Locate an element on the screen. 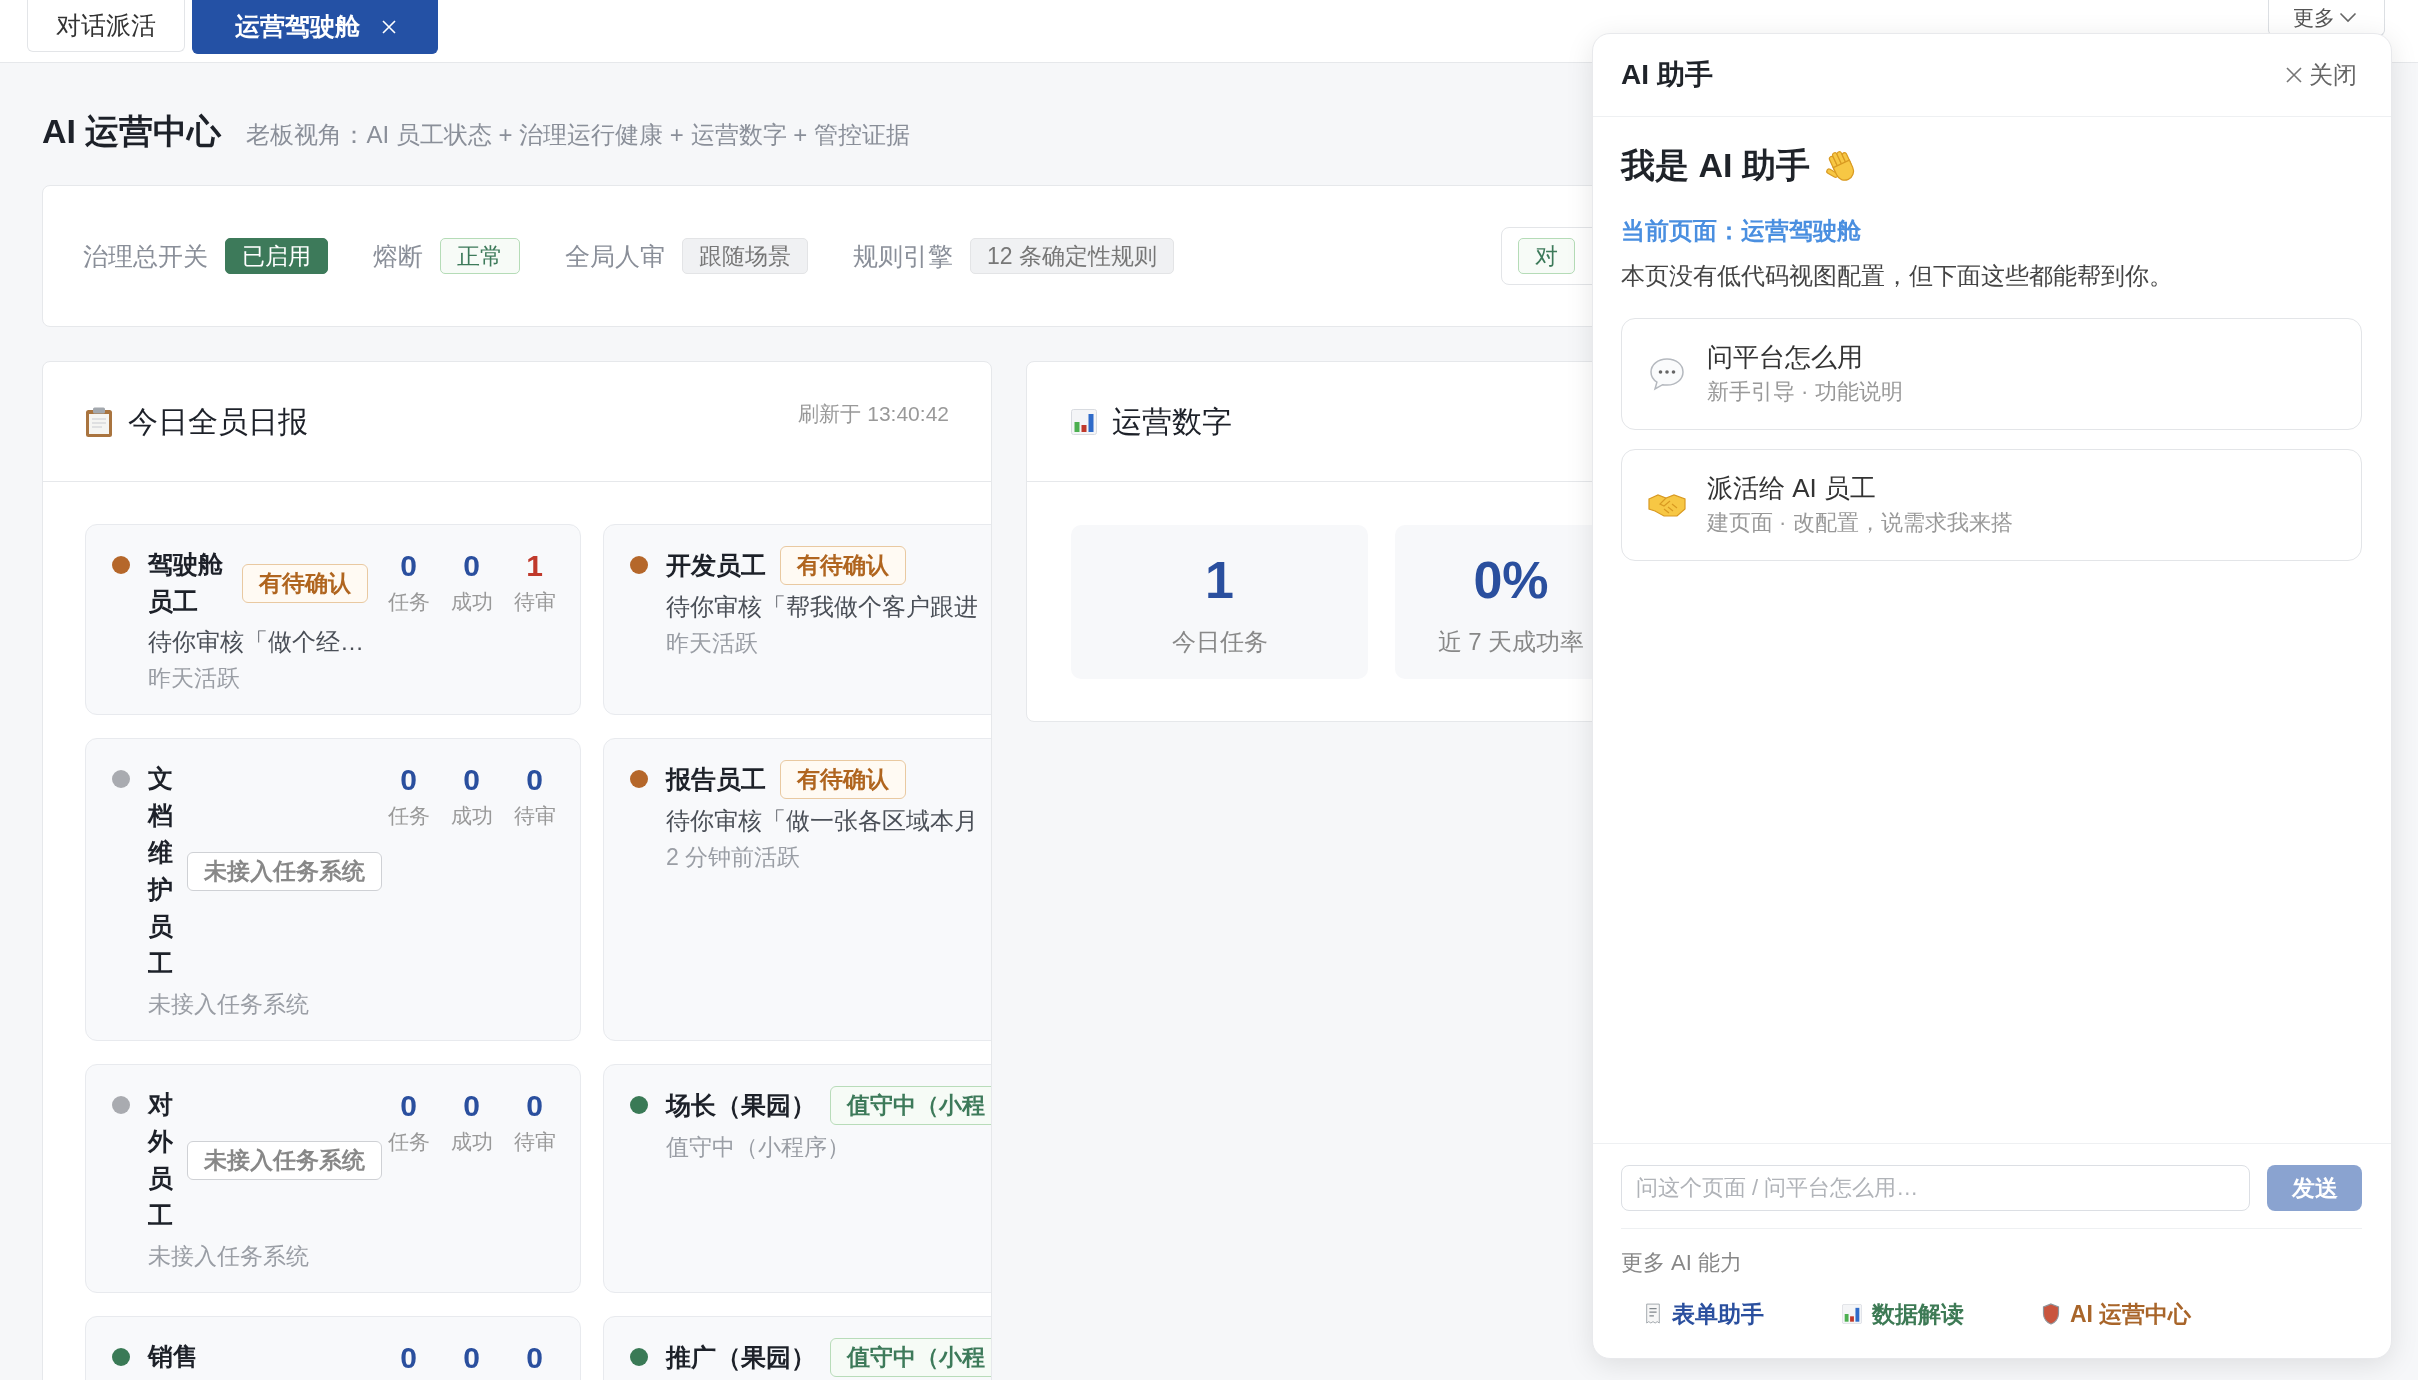 The width and height of the screenshot is (2418, 1380). setting-label: 全局人审 is located at coordinates (615, 256).